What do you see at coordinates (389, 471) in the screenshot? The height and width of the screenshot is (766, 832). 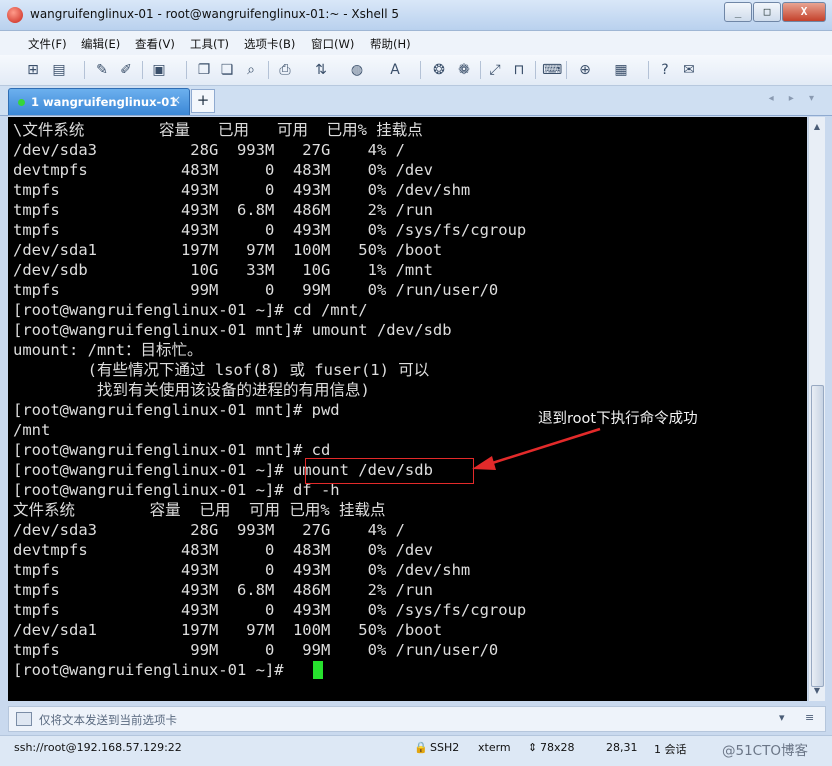 I see `command-highlight-box` at bounding box center [389, 471].